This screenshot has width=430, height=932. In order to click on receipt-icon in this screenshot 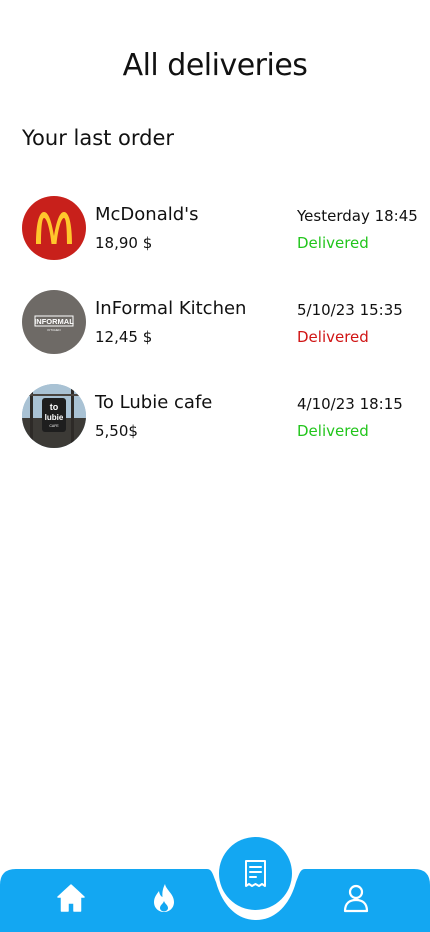, I will do `click(255, 873)`.